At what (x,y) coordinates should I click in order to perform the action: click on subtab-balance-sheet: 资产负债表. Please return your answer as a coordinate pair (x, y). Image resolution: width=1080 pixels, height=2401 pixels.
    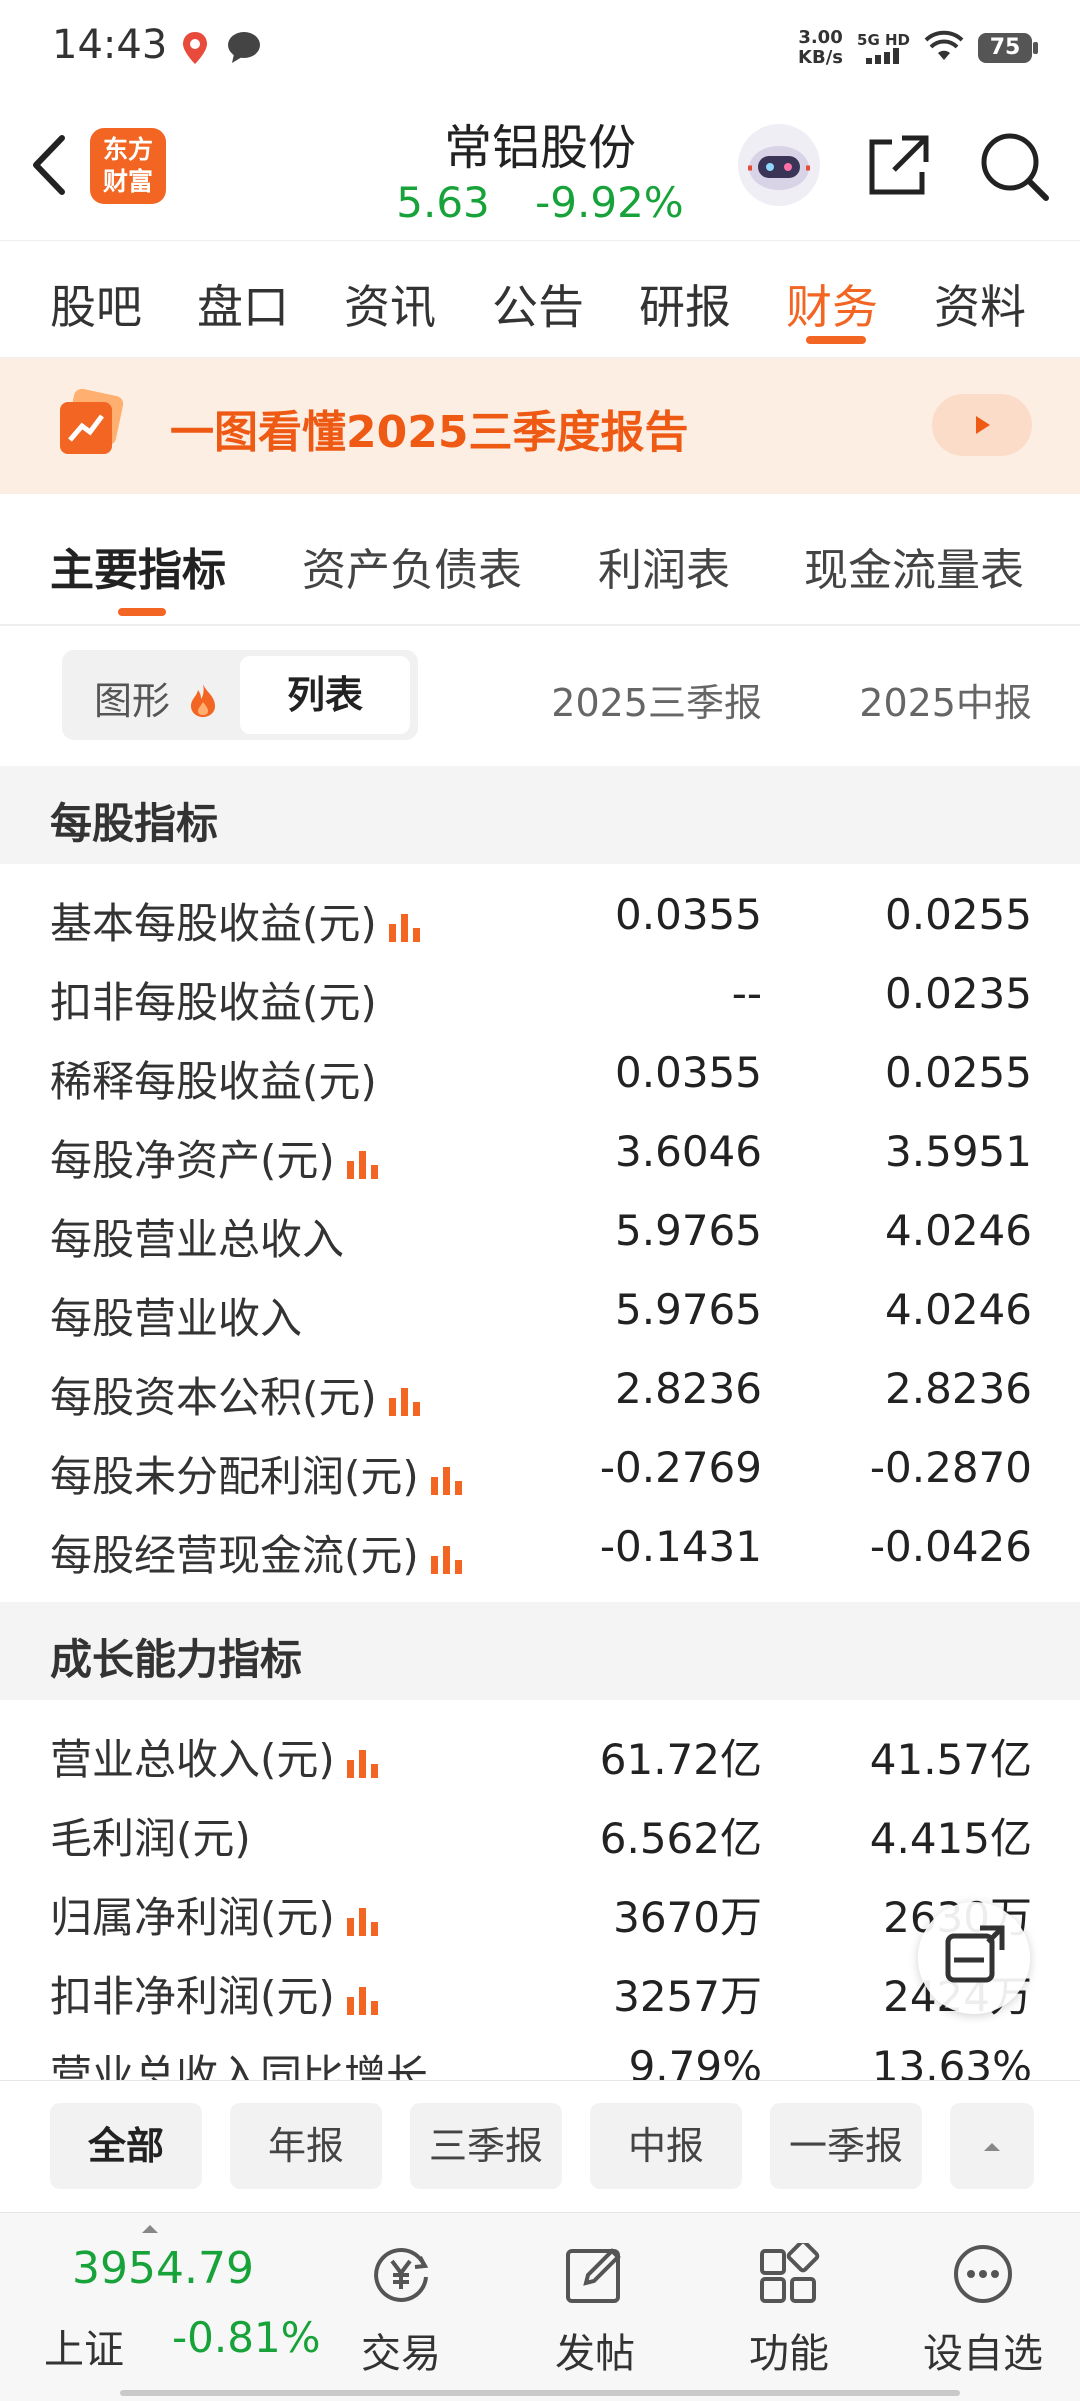
    Looking at the image, I should click on (412, 566).